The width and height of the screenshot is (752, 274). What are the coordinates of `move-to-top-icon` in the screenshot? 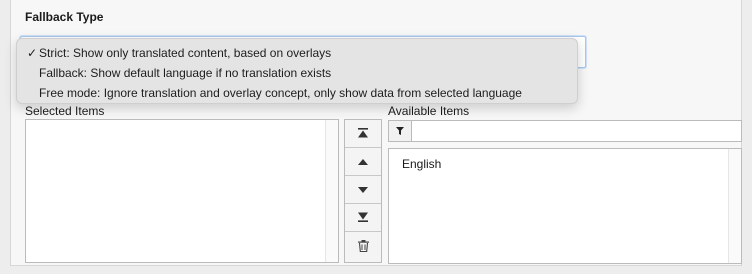 It's located at (363, 134).